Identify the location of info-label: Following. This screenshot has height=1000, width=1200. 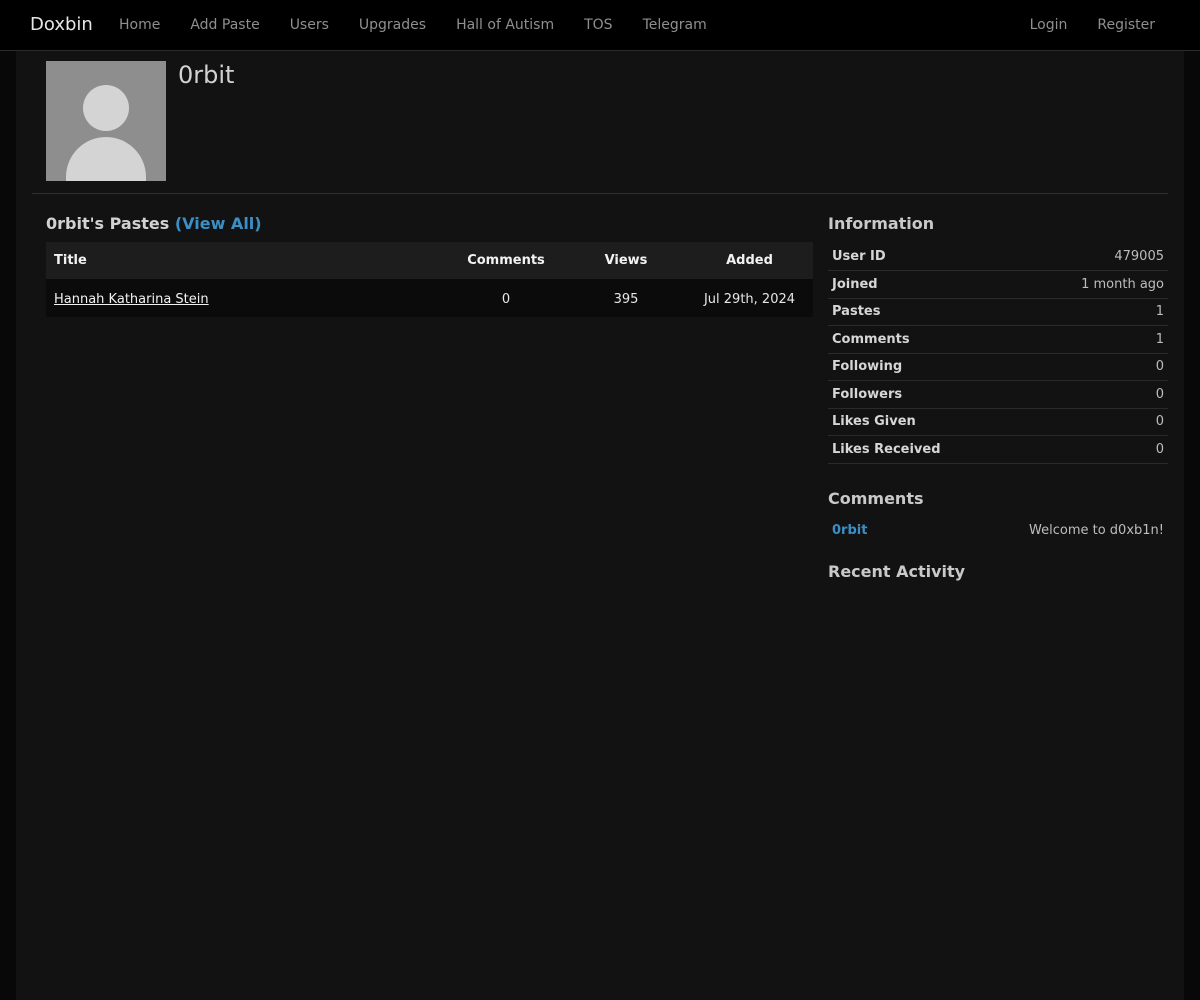
(923, 367).